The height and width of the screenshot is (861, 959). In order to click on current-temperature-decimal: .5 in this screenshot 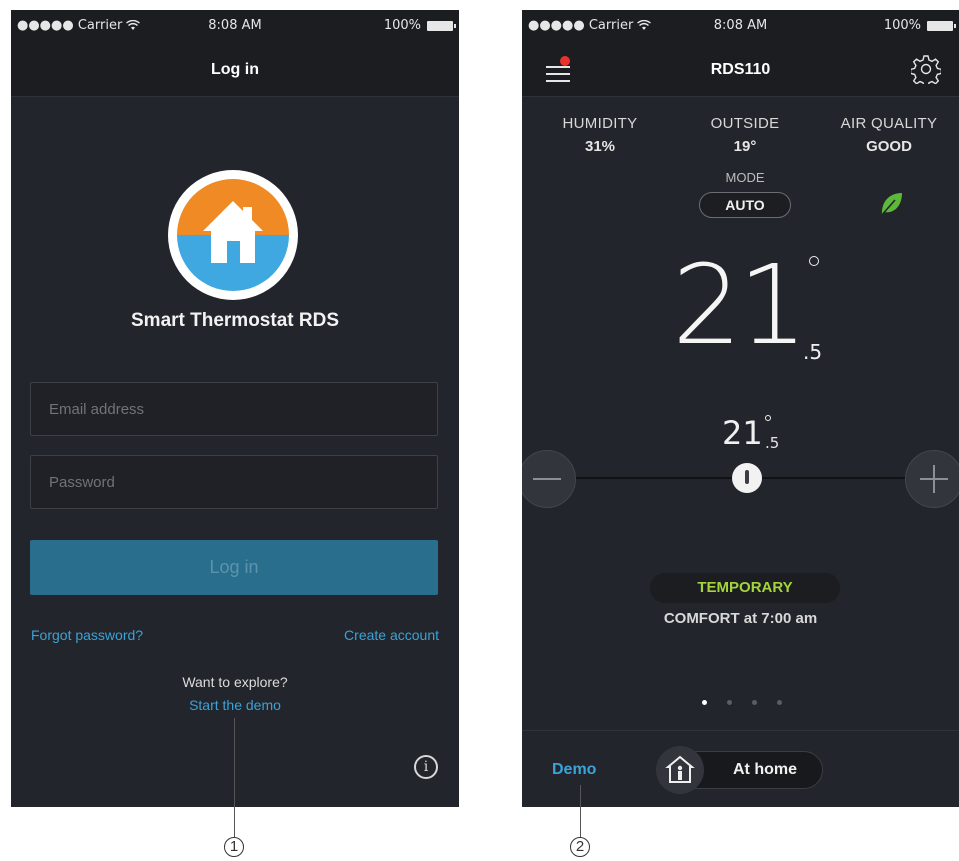, I will do `click(813, 352)`.